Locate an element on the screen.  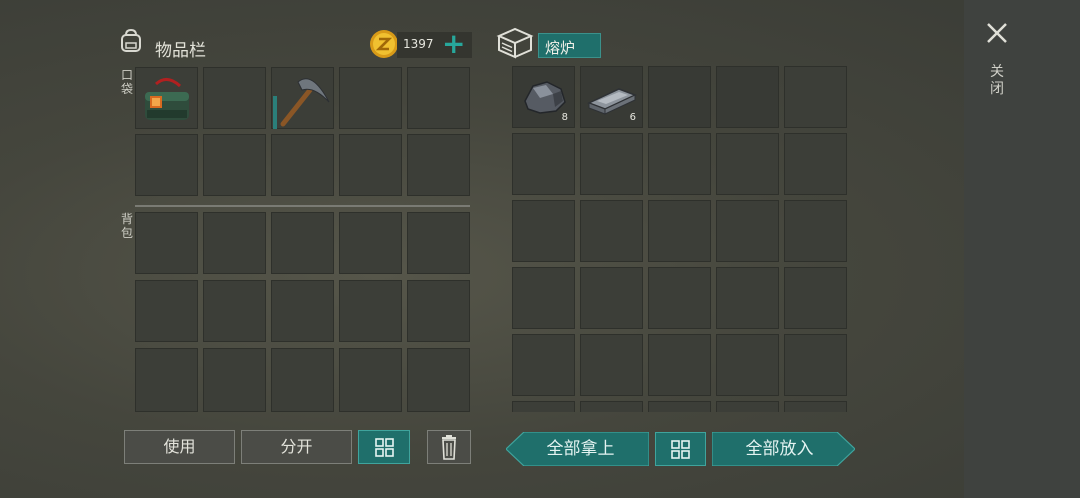
close-button: 关闭 is located at coordinates (997, 60).